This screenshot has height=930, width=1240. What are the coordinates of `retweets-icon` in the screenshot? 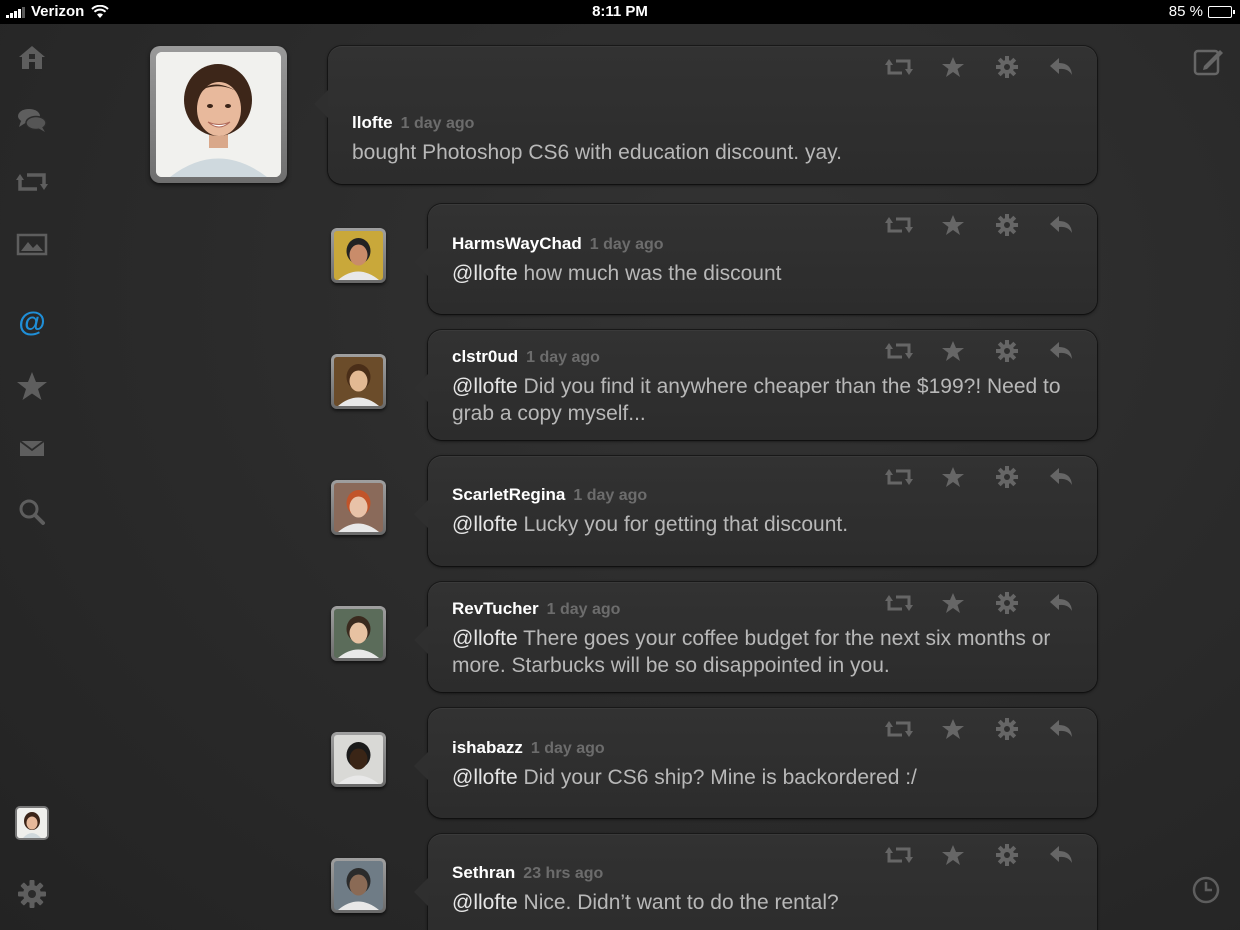 It's located at (32, 182).